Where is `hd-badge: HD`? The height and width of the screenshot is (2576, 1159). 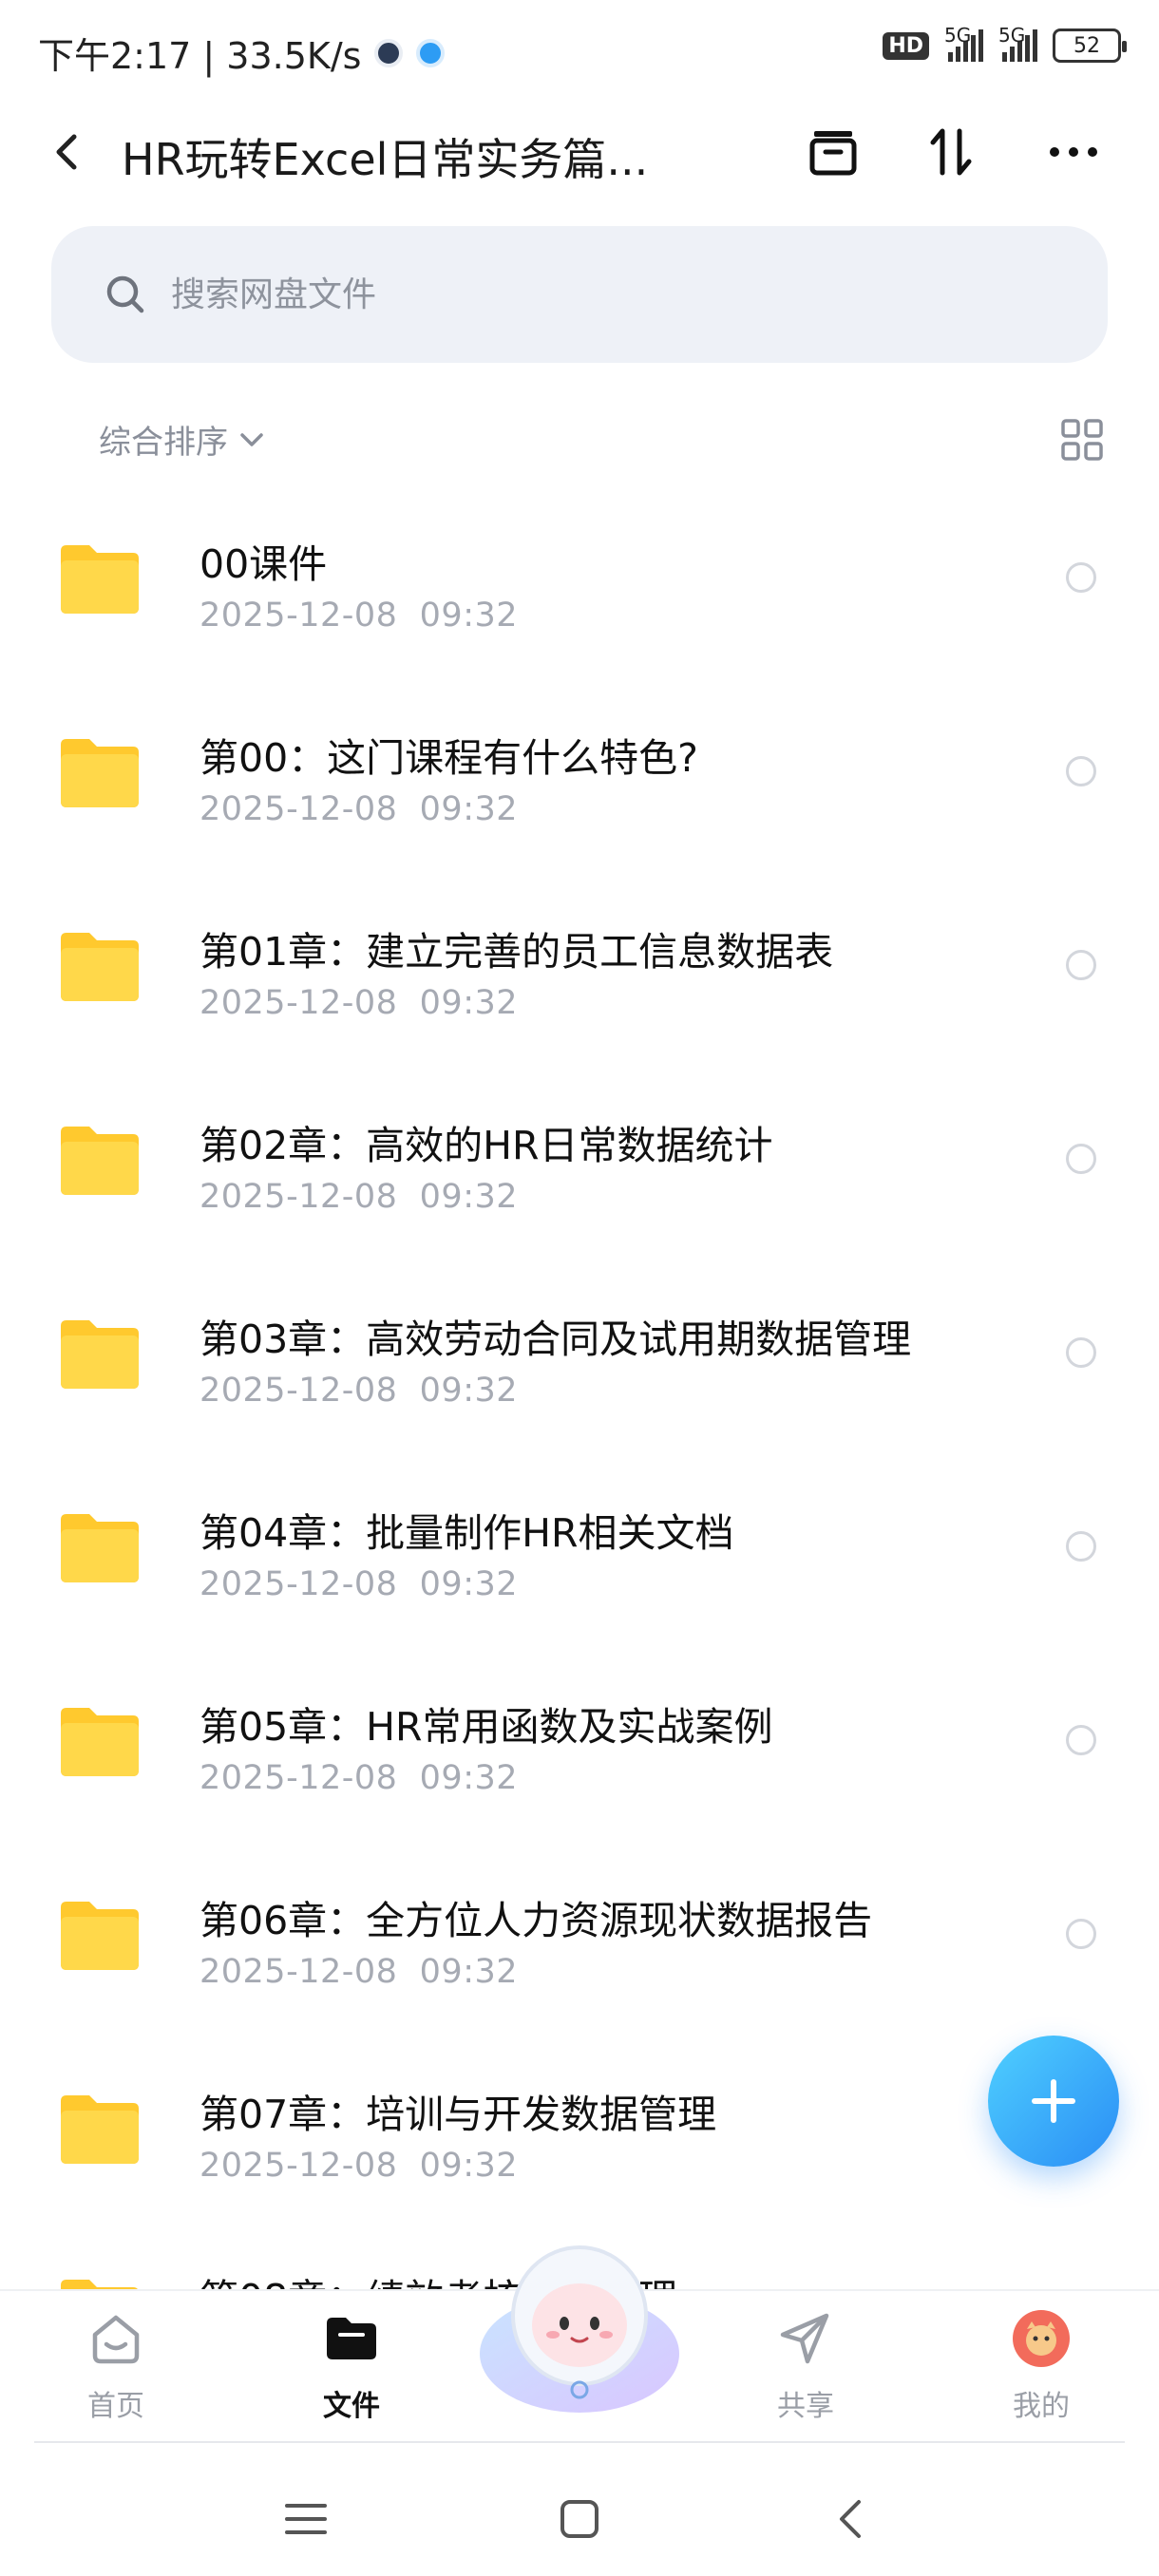
hd-badge: HD is located at coordinates (906, 45).